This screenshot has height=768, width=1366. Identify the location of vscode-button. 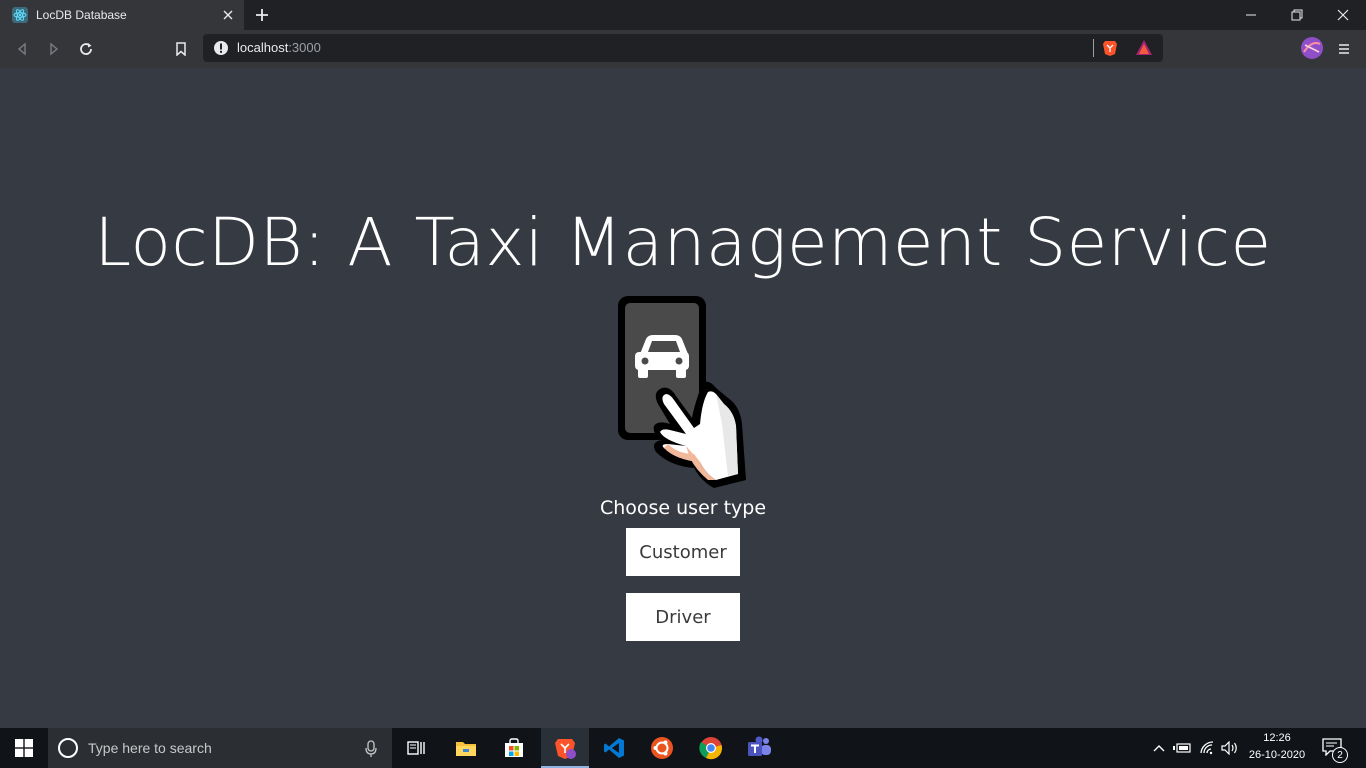
(614, 748).